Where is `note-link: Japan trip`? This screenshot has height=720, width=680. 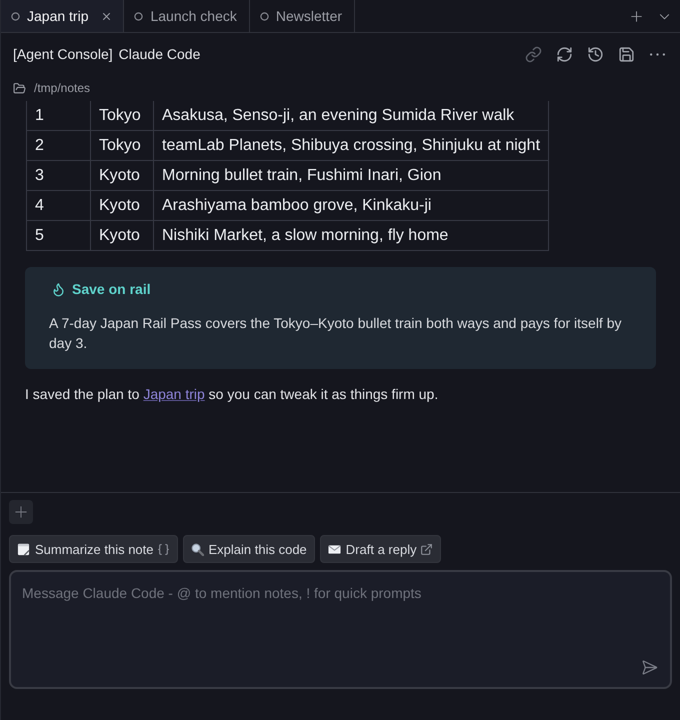
note-link: Japan trip is located at coordinates (174, 394).